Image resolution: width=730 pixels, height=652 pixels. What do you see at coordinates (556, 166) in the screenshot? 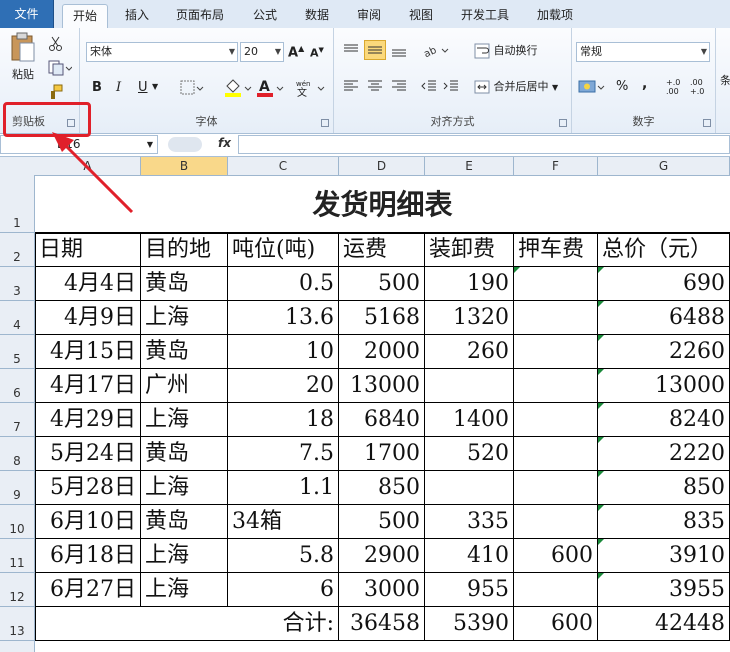
I see `column-header-f: F` at bounding box center [556, 166].